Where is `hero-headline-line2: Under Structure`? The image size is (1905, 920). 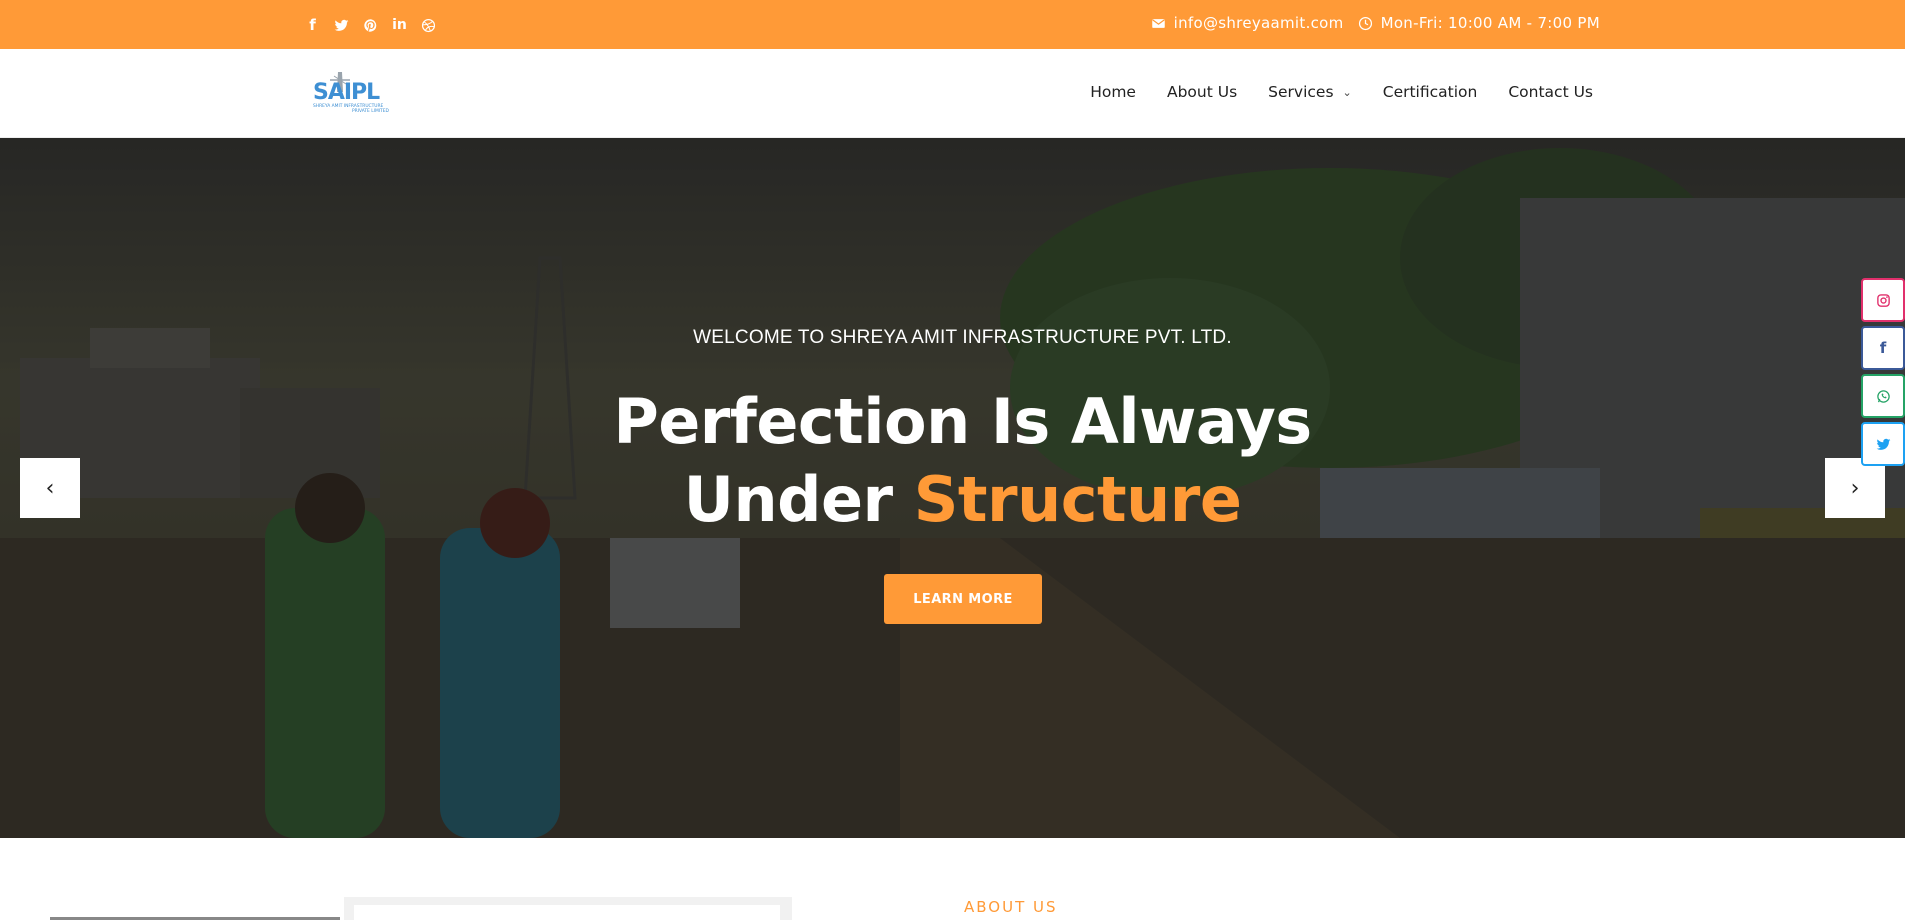 hero-headline-line2: Under Structure is located at coordinates (952, 500).